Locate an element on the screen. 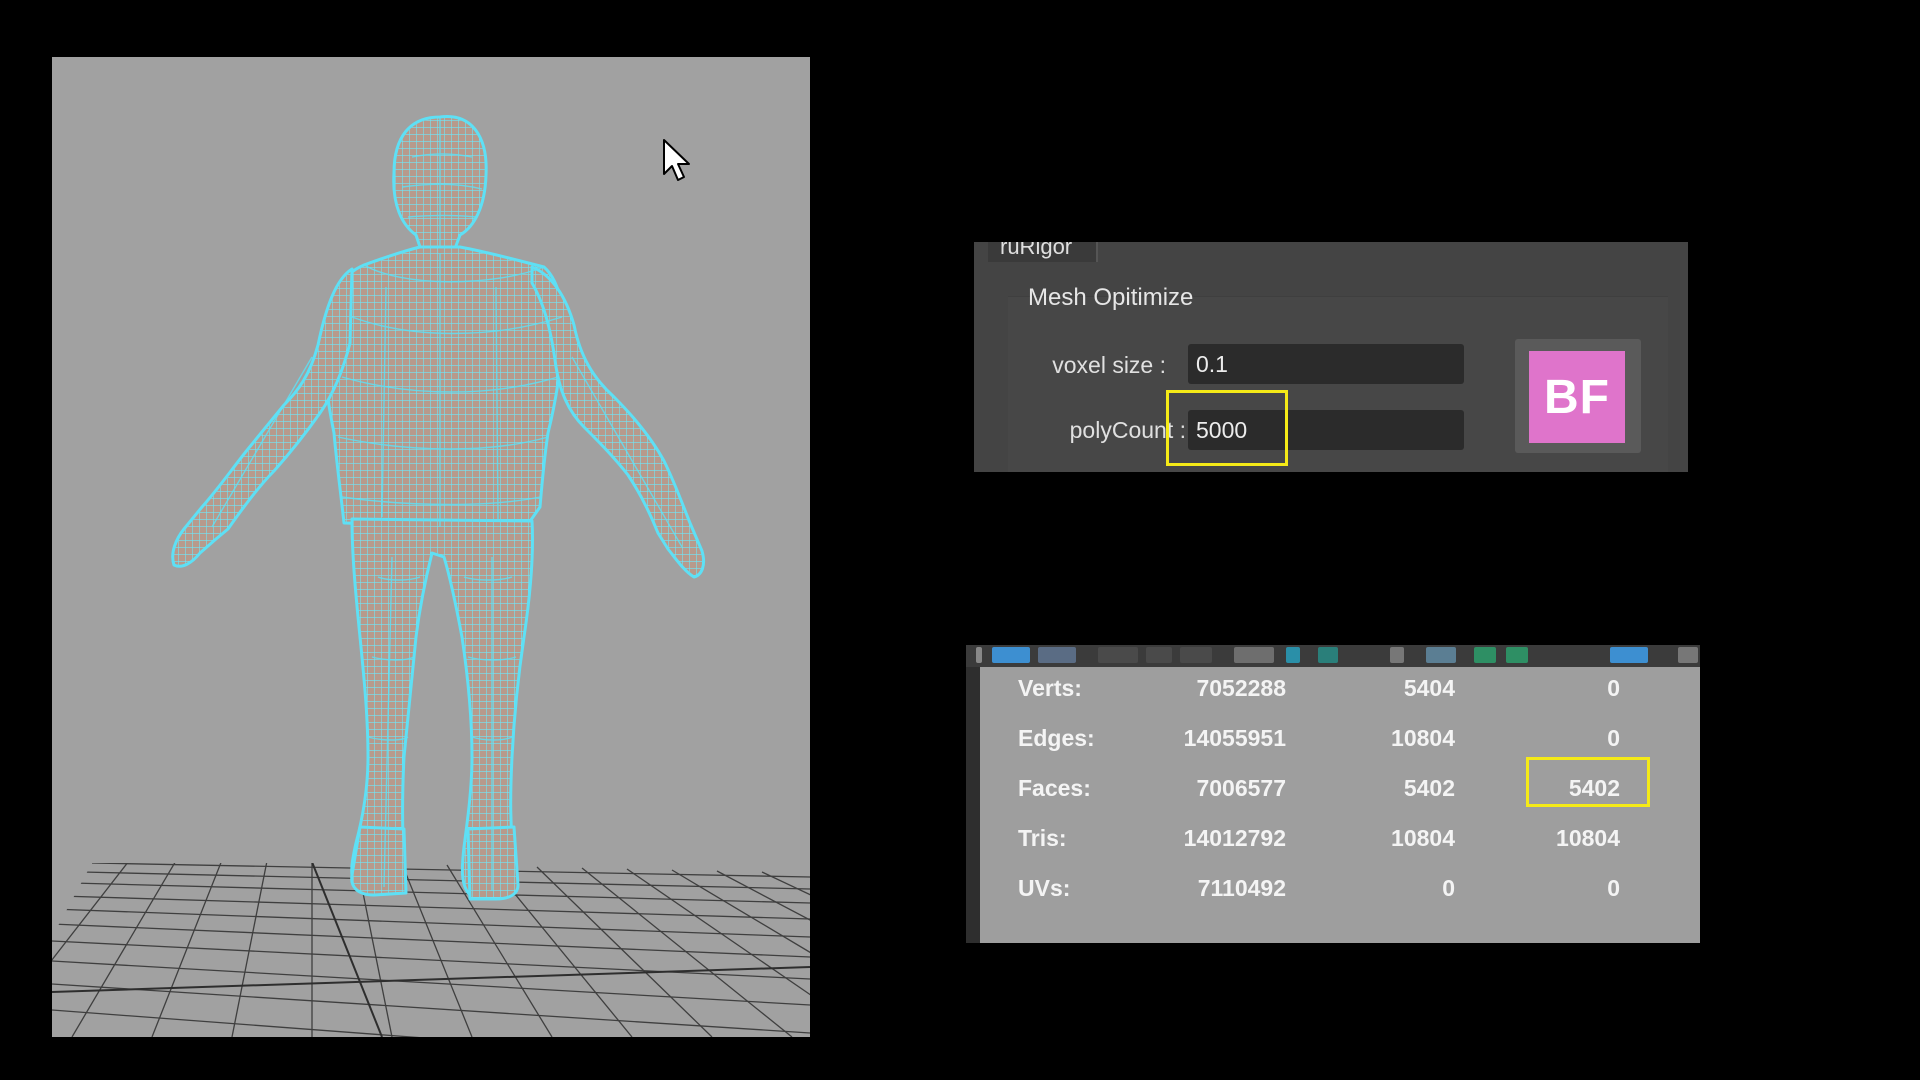 This screenshot has height=1080, width=1920. voxel-size-input is located at coordinates (1326, 364).